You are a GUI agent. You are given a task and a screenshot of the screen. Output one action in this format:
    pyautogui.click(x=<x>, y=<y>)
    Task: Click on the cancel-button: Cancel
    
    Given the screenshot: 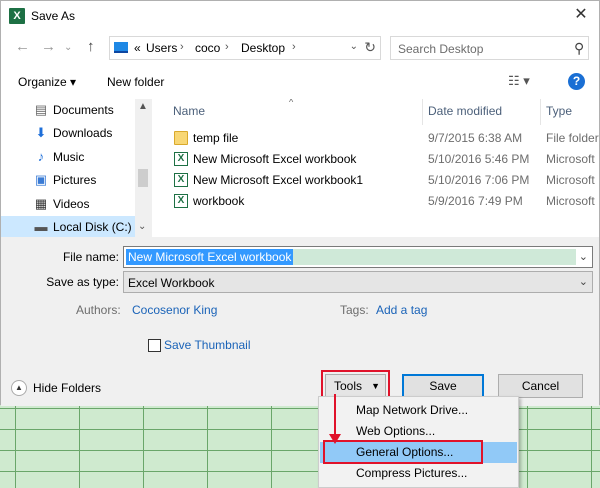 What is the action you would take?
    pyautogui.click(x=540, y=386)
    